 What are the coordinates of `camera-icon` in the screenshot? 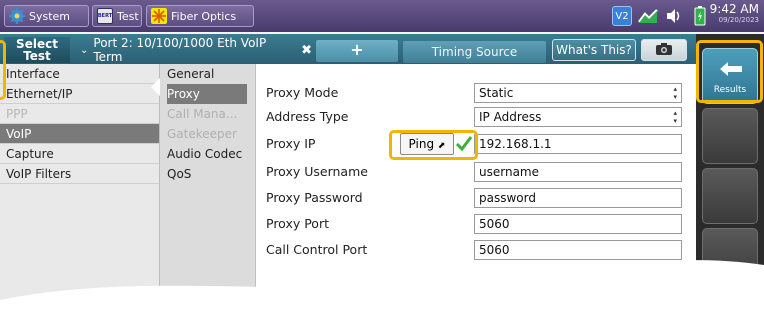 It's located at (664, 50).